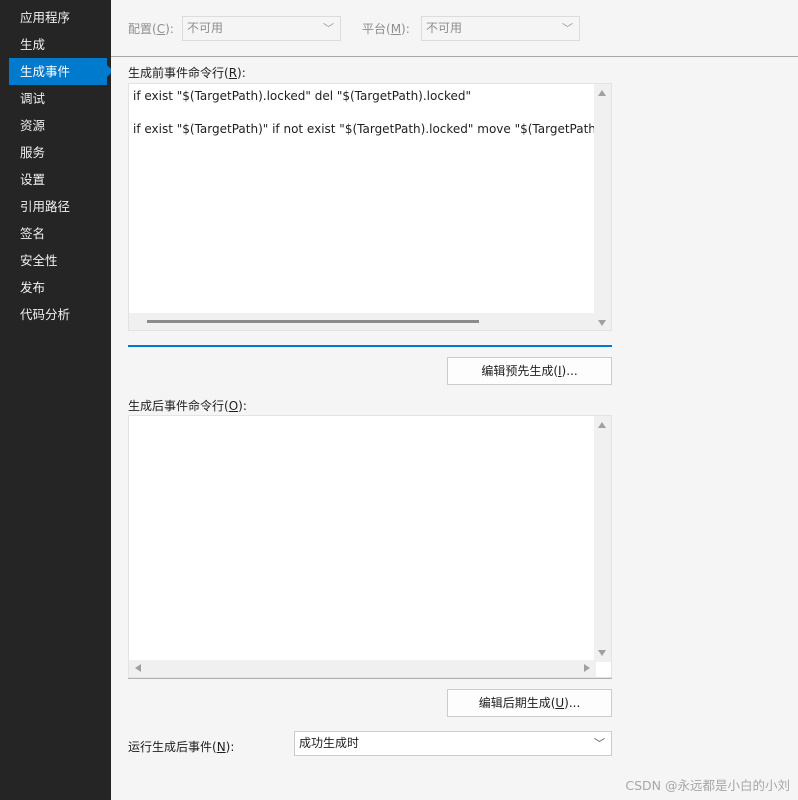 The height and width of the screenshot is (800, 798). What do you see at coordinates (187, 406) in the screenshot?
I see `postbuild-label: 生成后事件命令行(O):` at bounding box center [187, 406].